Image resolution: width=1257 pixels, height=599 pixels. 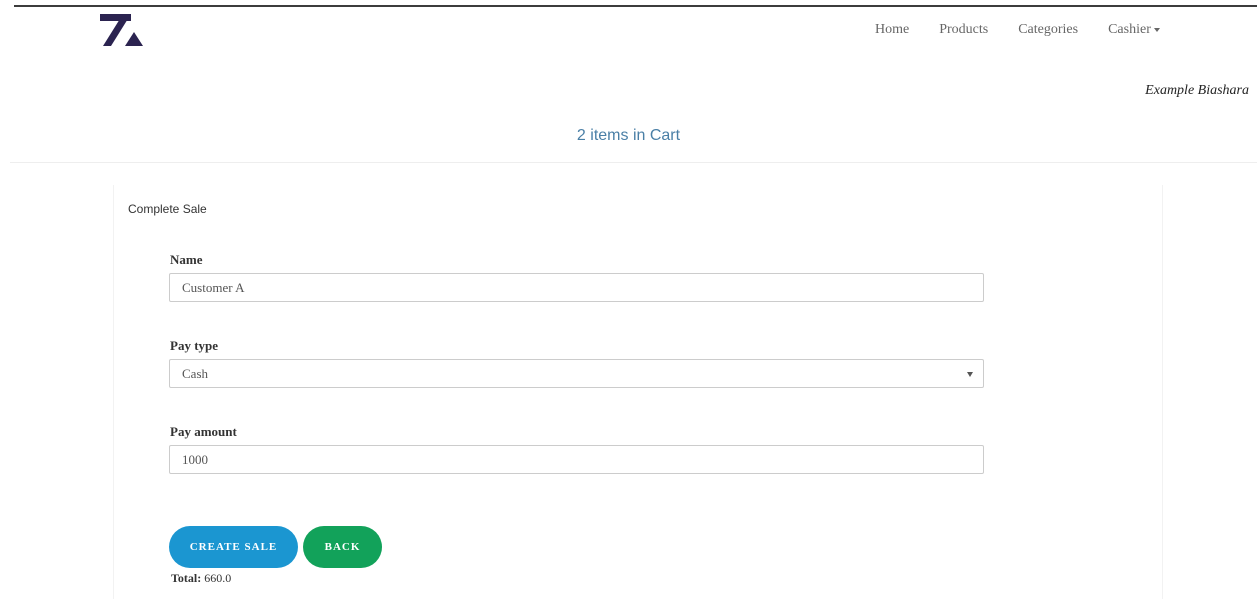 What do you see at coordinates (203, 431) in the screenshot?
I see `pay-amount-label: Pay amount` at bounding box center [203, 431].